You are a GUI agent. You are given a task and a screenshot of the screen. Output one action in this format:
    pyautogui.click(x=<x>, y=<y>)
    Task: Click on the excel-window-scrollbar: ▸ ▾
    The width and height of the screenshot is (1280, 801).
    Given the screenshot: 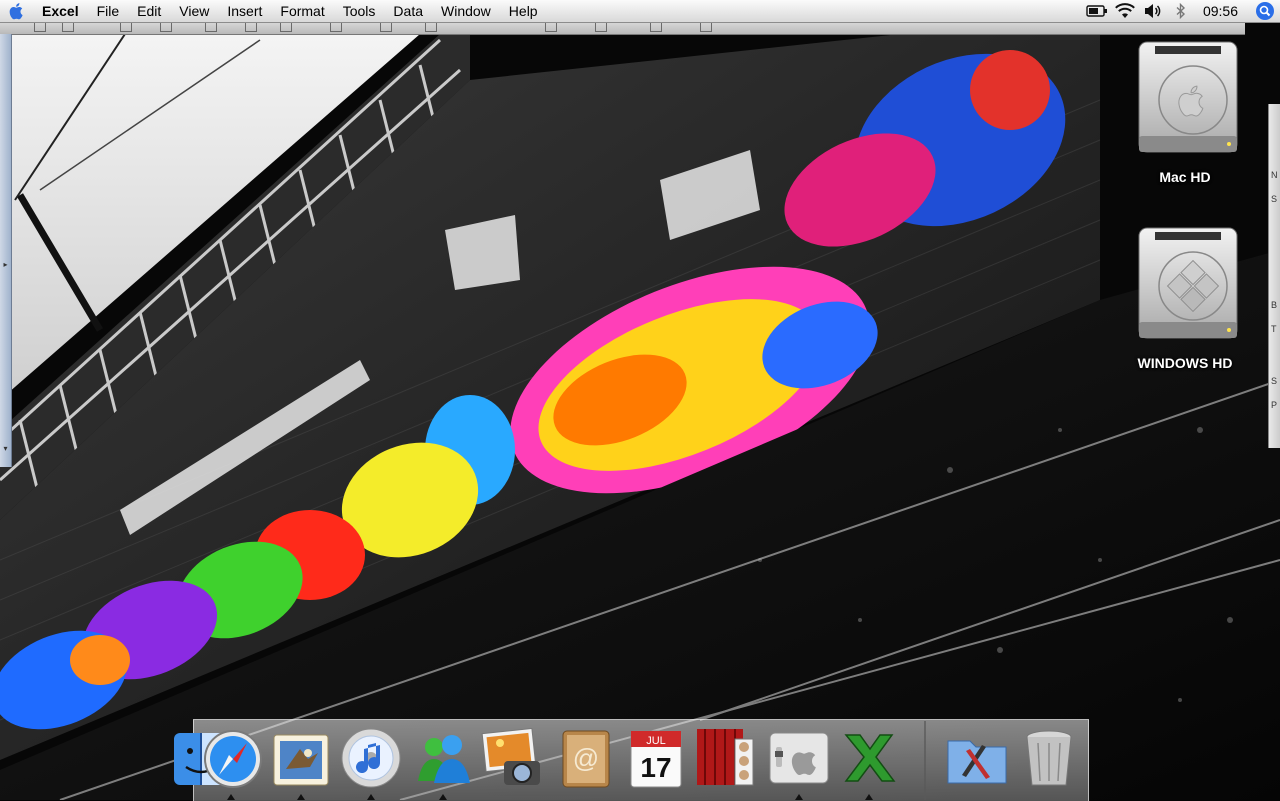 What is the action you would take?
    pyautogui.click(x=6, y=250)
    